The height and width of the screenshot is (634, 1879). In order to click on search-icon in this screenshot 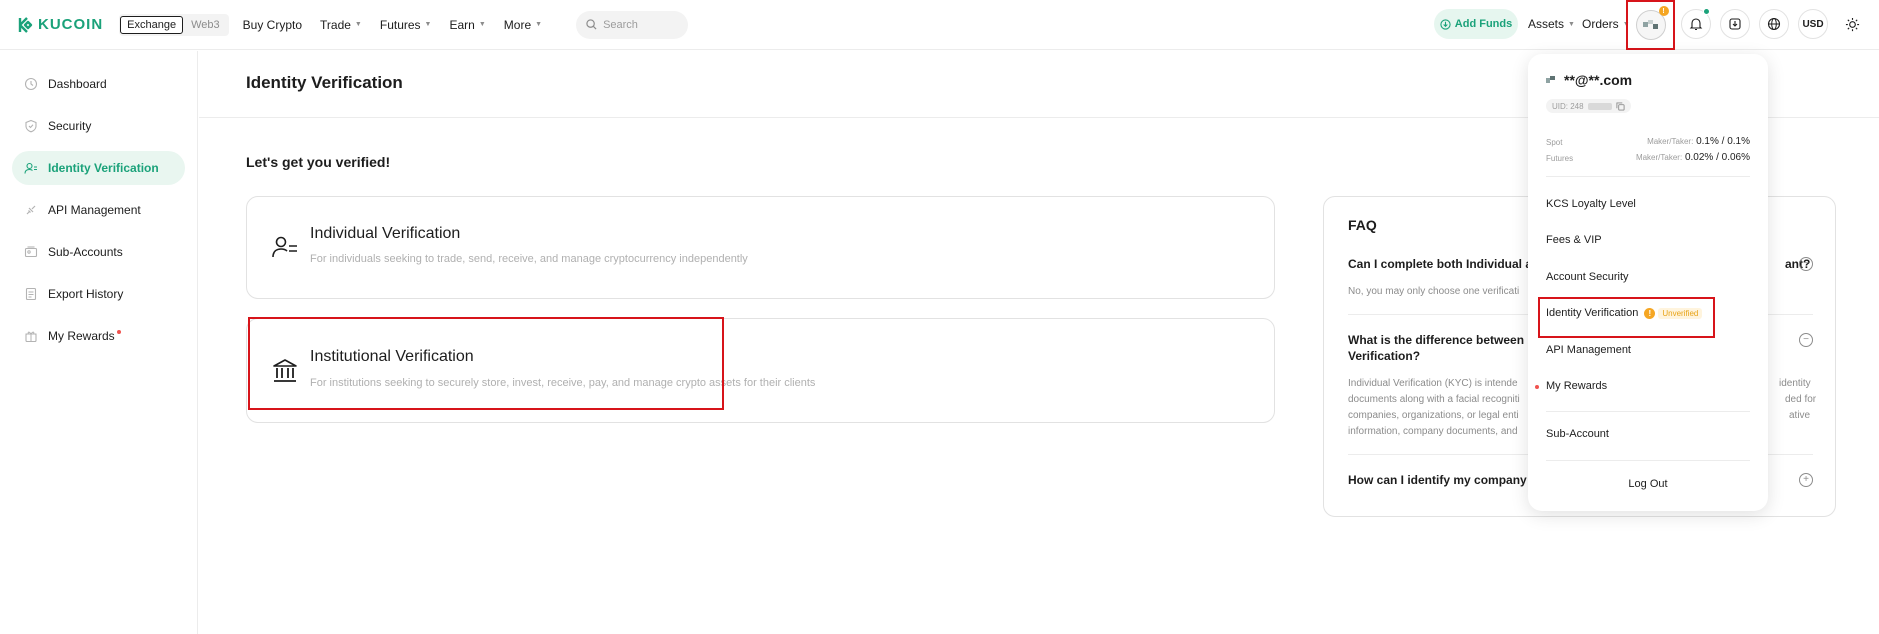, I will do `click(591, 24)`.